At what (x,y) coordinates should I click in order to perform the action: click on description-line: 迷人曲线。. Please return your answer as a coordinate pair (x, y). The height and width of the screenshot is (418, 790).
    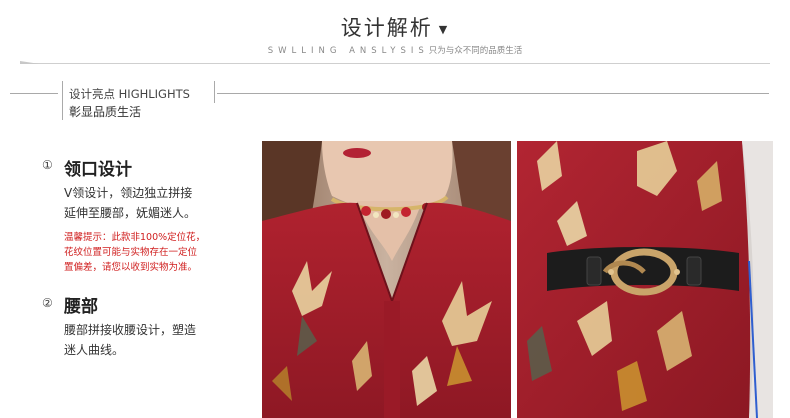
    Looking at the image, I should click on (94, 350).